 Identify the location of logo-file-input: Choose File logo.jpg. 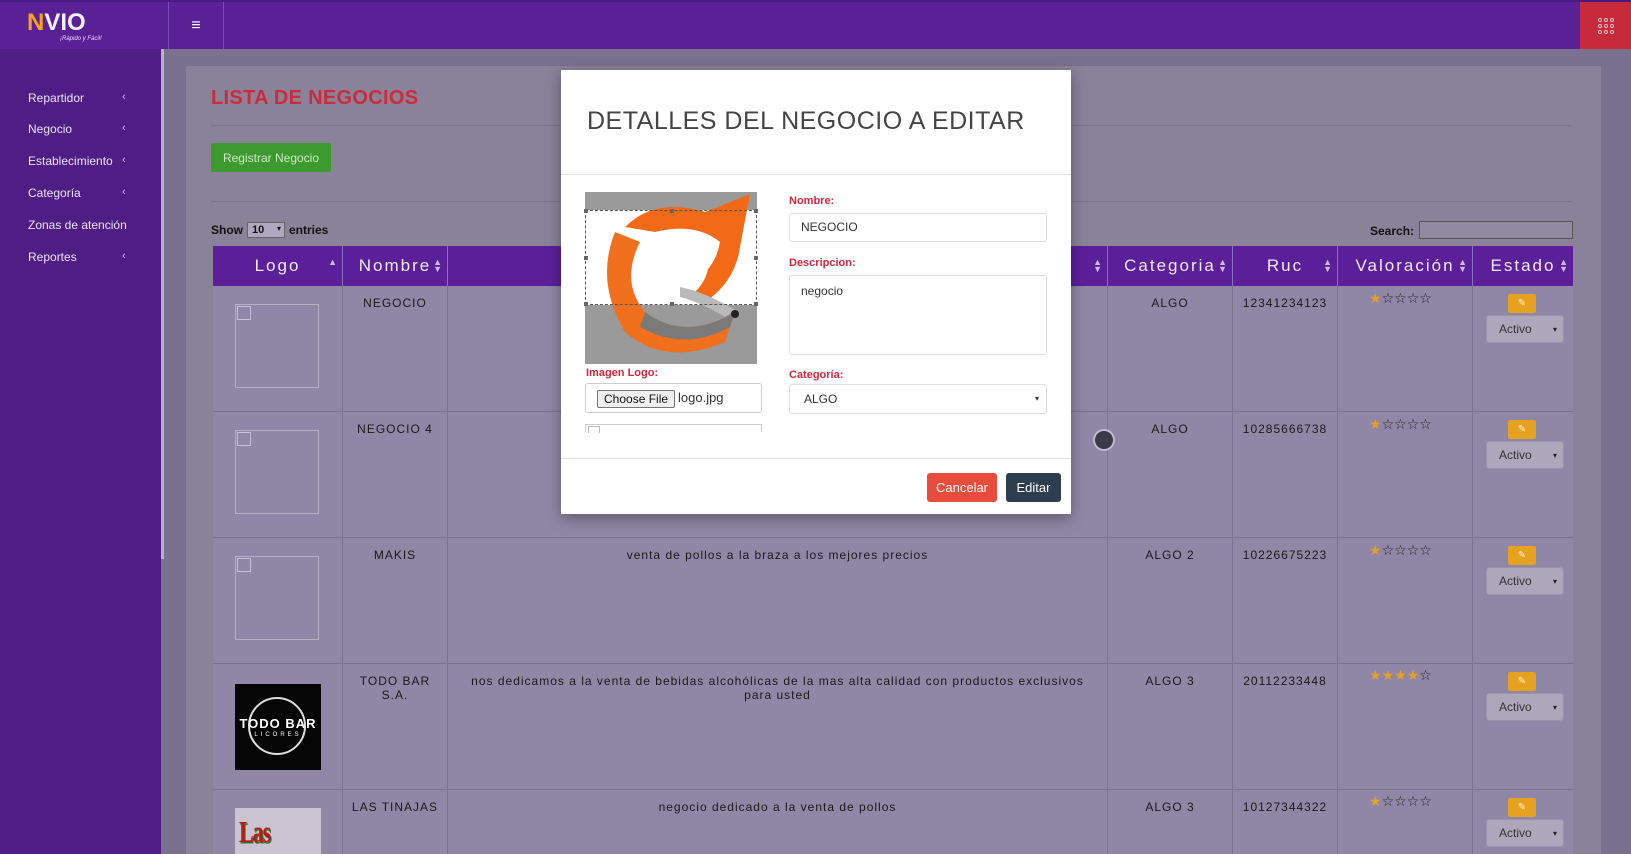
(673, 398).